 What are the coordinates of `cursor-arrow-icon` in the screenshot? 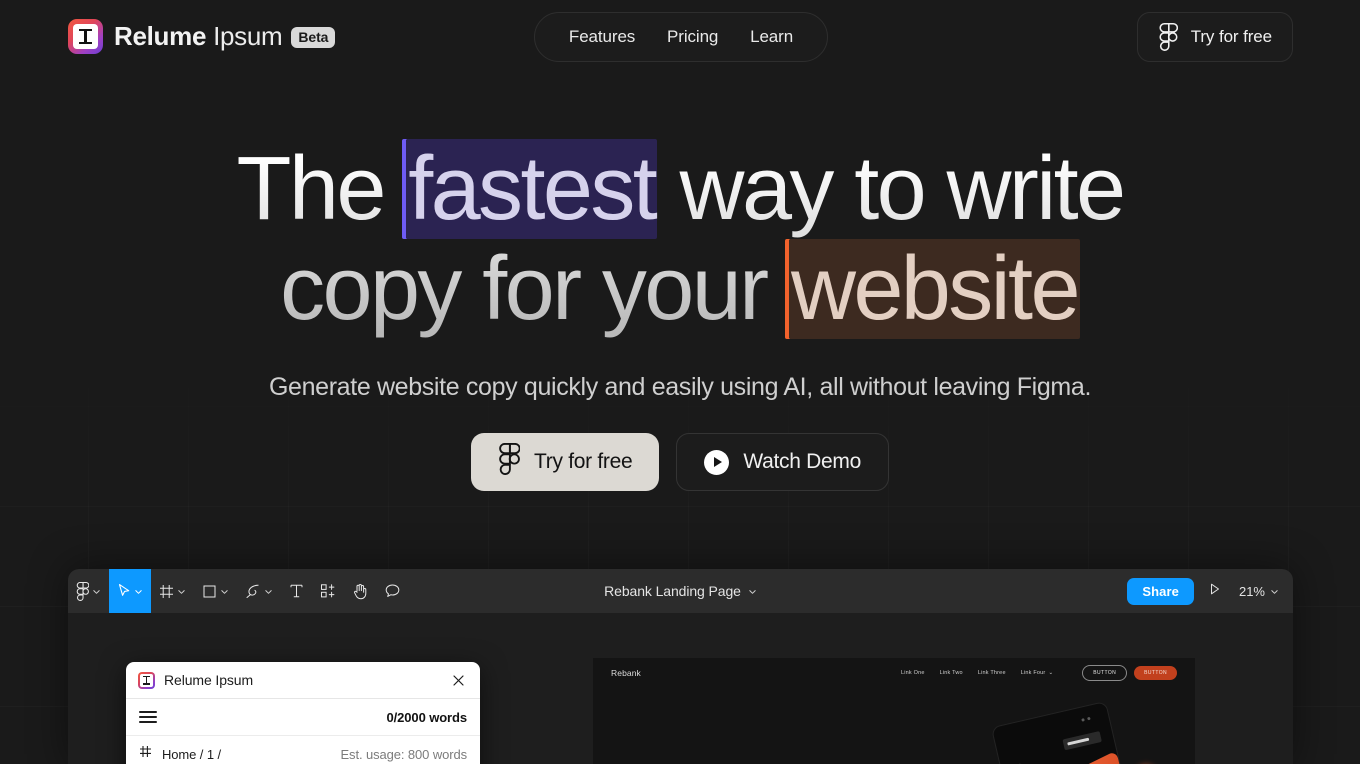 It's located at (124, 591).